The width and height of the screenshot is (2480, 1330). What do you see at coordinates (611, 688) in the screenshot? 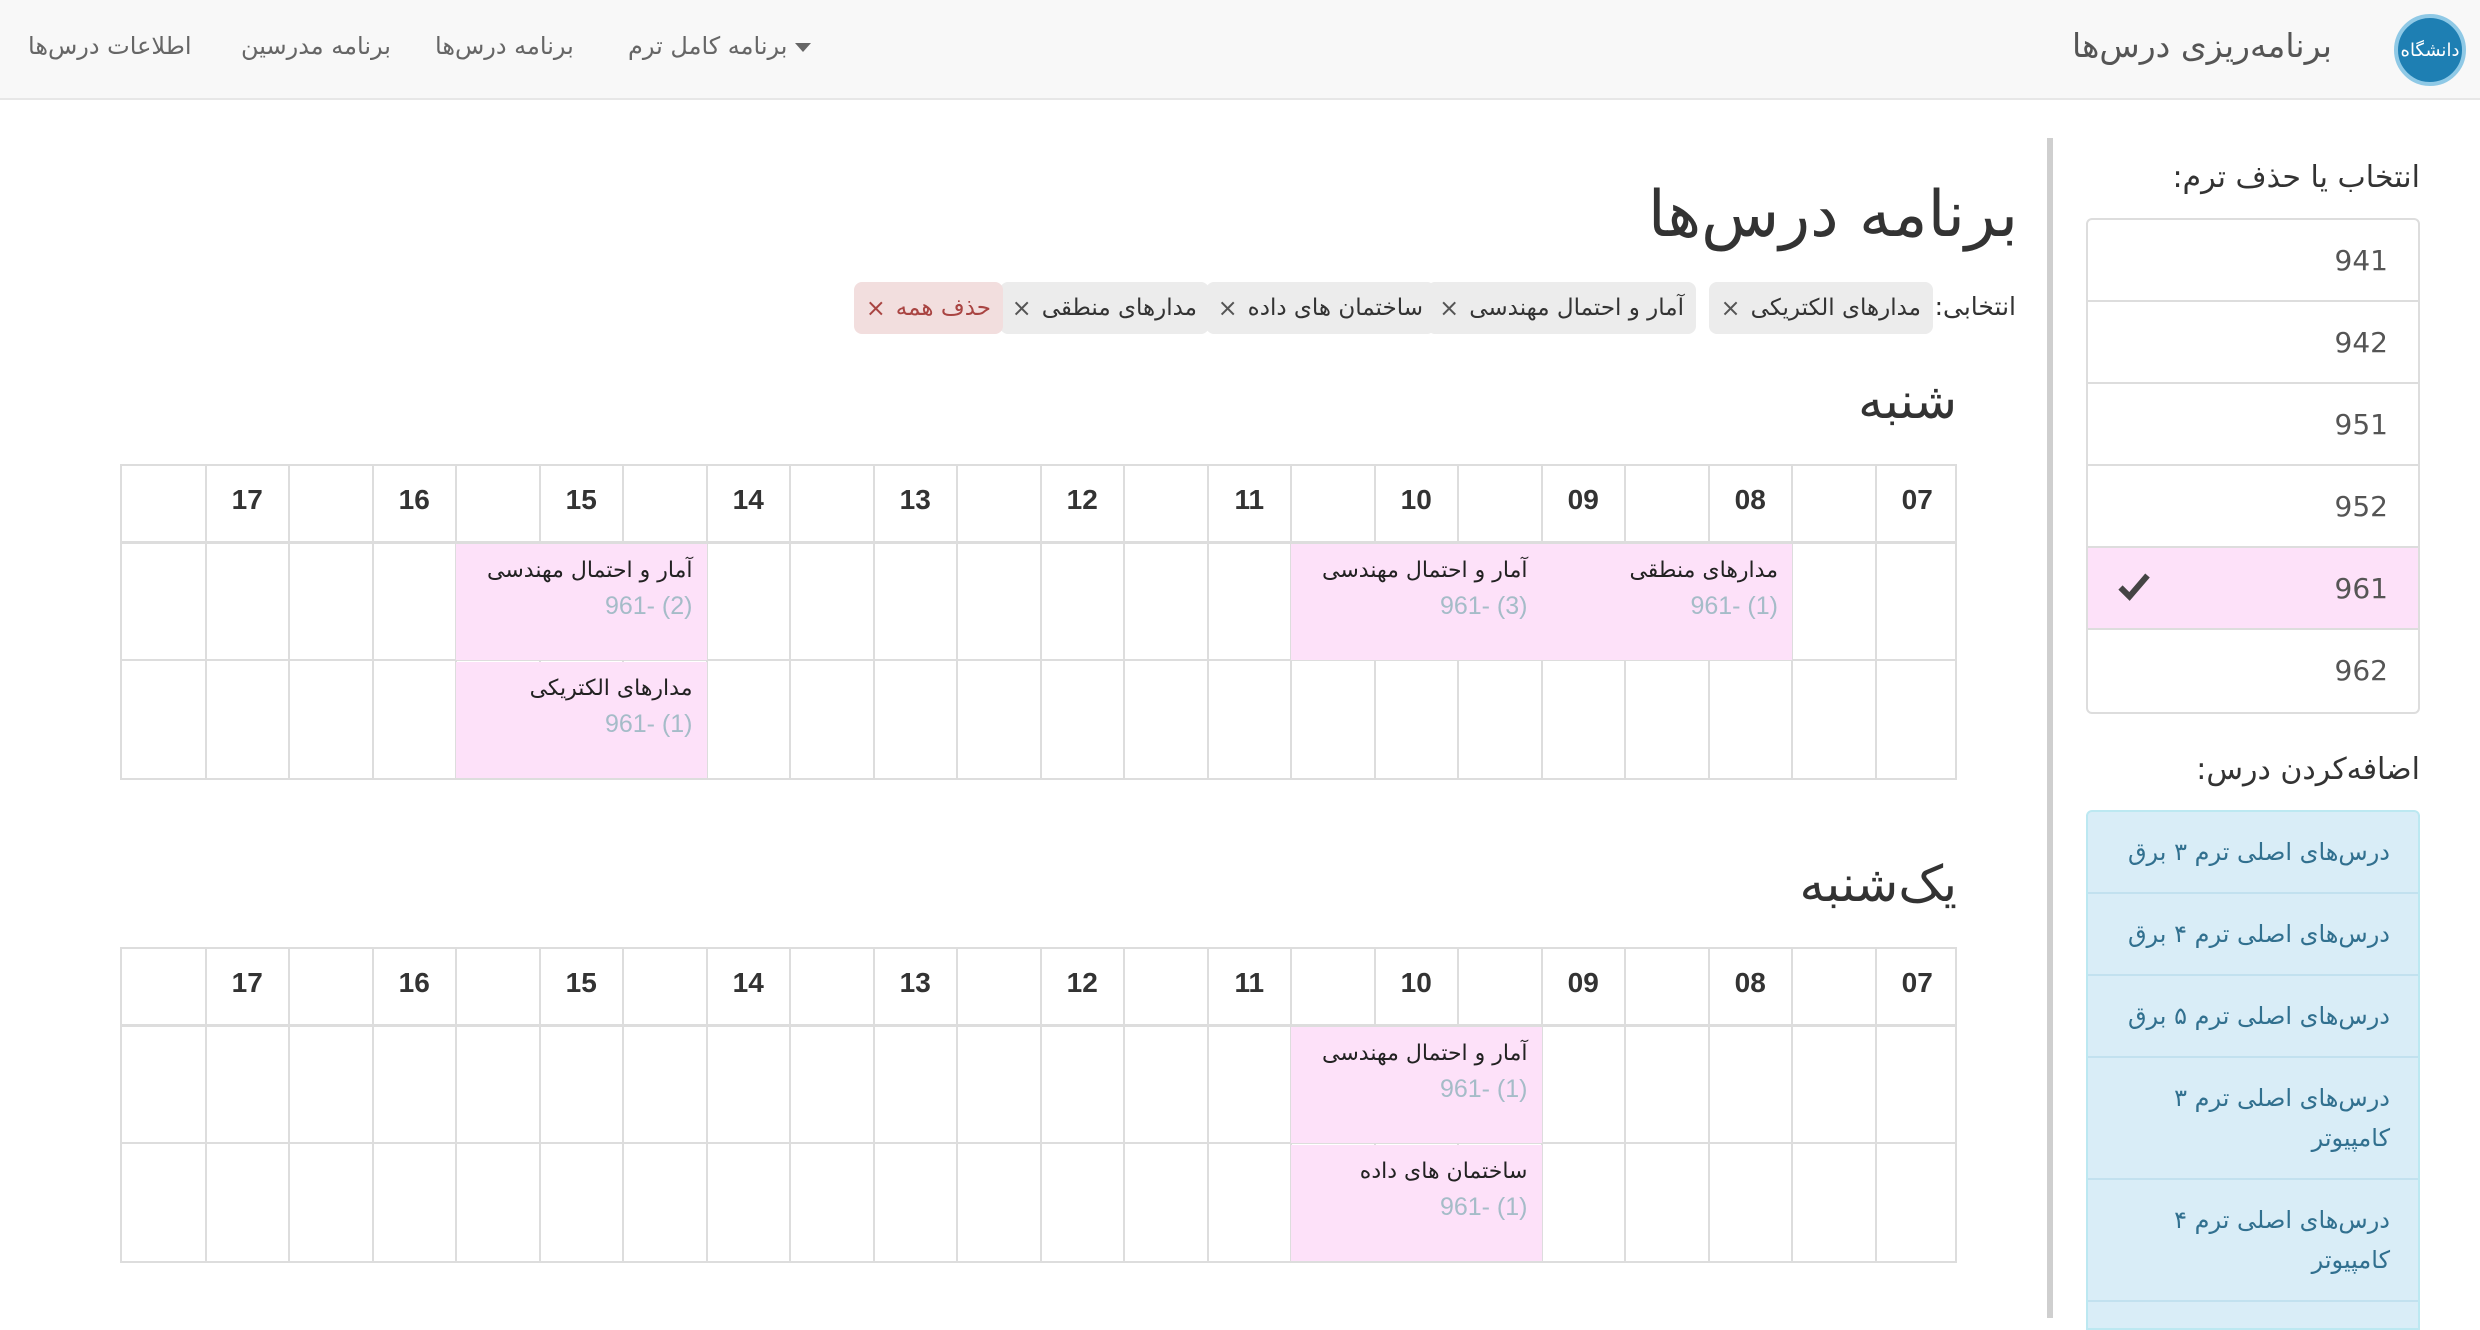
I see `course-slot-name: مدارهای الکتریکی` at bounding box center [611, 688].